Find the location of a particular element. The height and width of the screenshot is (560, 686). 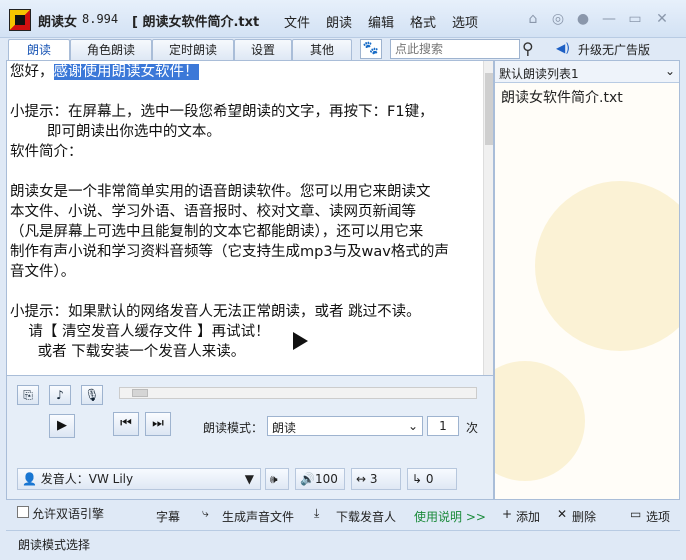

scroll-thumb is located at coordinates (489, 109).